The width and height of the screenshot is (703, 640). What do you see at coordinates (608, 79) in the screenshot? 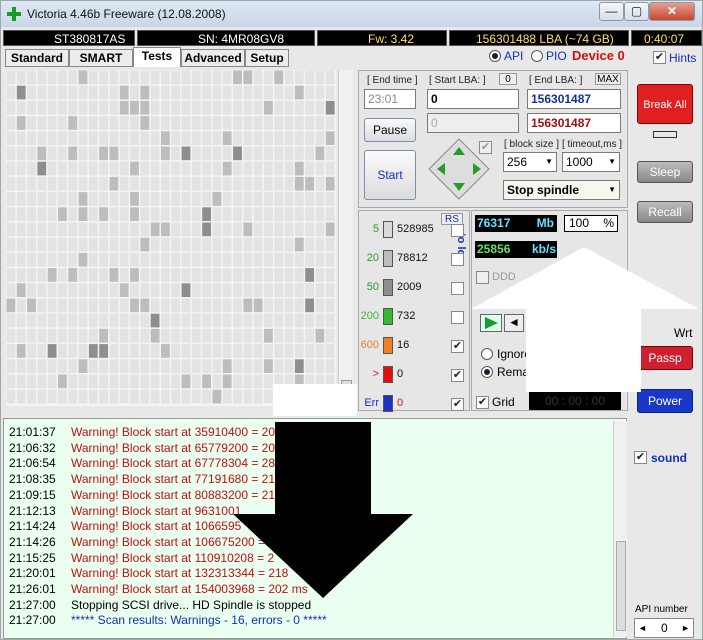
I see `end-lba-max-badge: MAX` at bounding box center [608, 79].